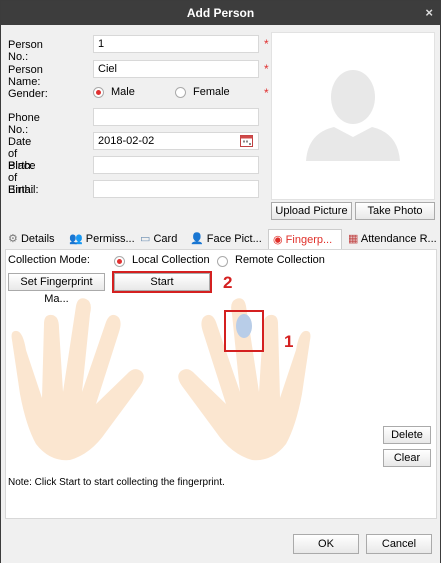 This screenshot has width=441, height=563. What do you see at coordinates (49, 260) in the screenshot?
I see `collection-mode-label: Collection Mode:` at bounding box center [49, 260].